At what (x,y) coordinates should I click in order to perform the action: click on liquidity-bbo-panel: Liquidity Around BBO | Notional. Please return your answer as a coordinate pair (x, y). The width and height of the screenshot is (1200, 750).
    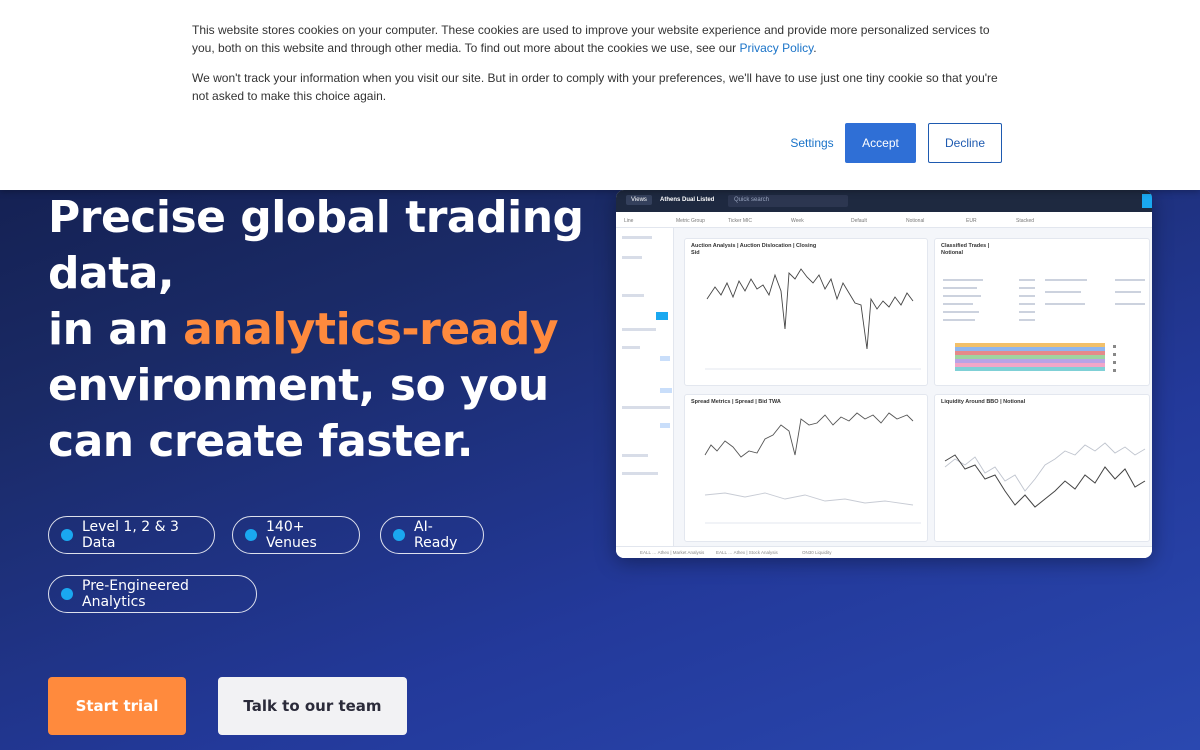
    Looking at the image, I should click on (1042, 468).